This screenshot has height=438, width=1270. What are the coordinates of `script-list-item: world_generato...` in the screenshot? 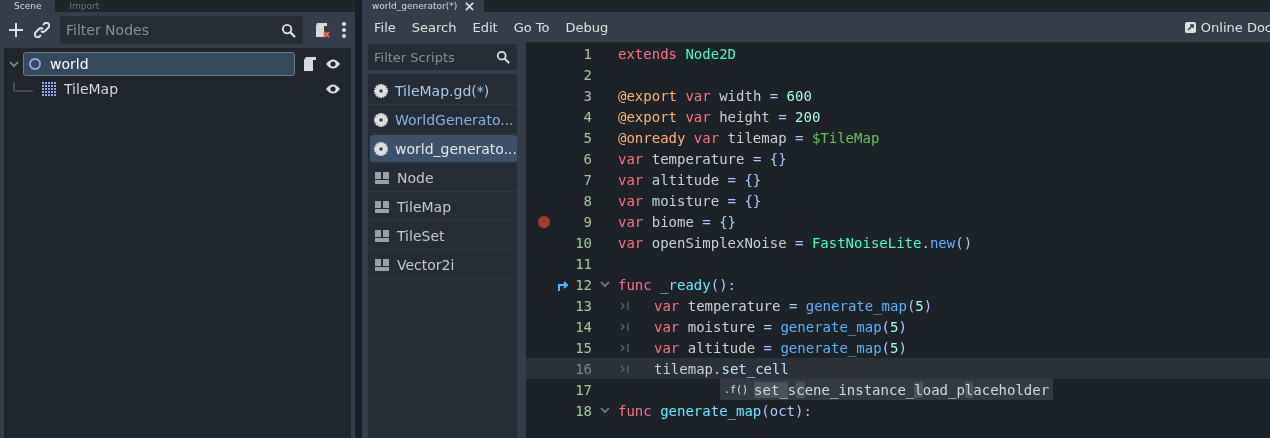 It's located at (443, 149).